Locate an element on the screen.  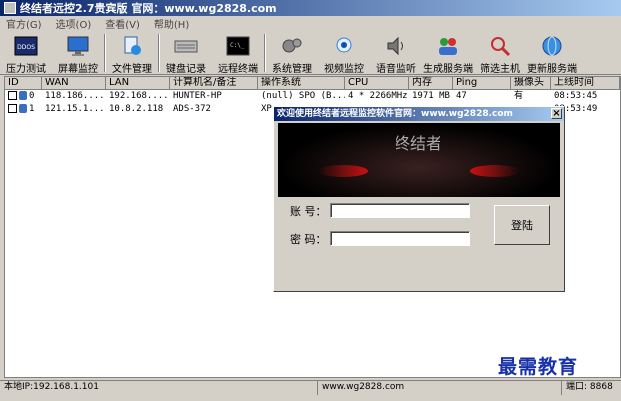
computer-name-cell: ADS-372 is located at coordinates (192, 109).